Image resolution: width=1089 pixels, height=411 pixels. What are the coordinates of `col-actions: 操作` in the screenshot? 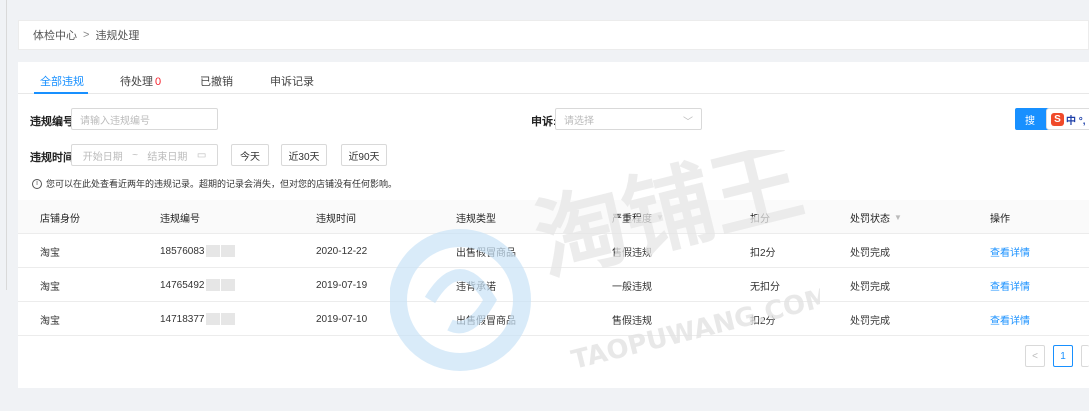 It's located at (1000, 219).